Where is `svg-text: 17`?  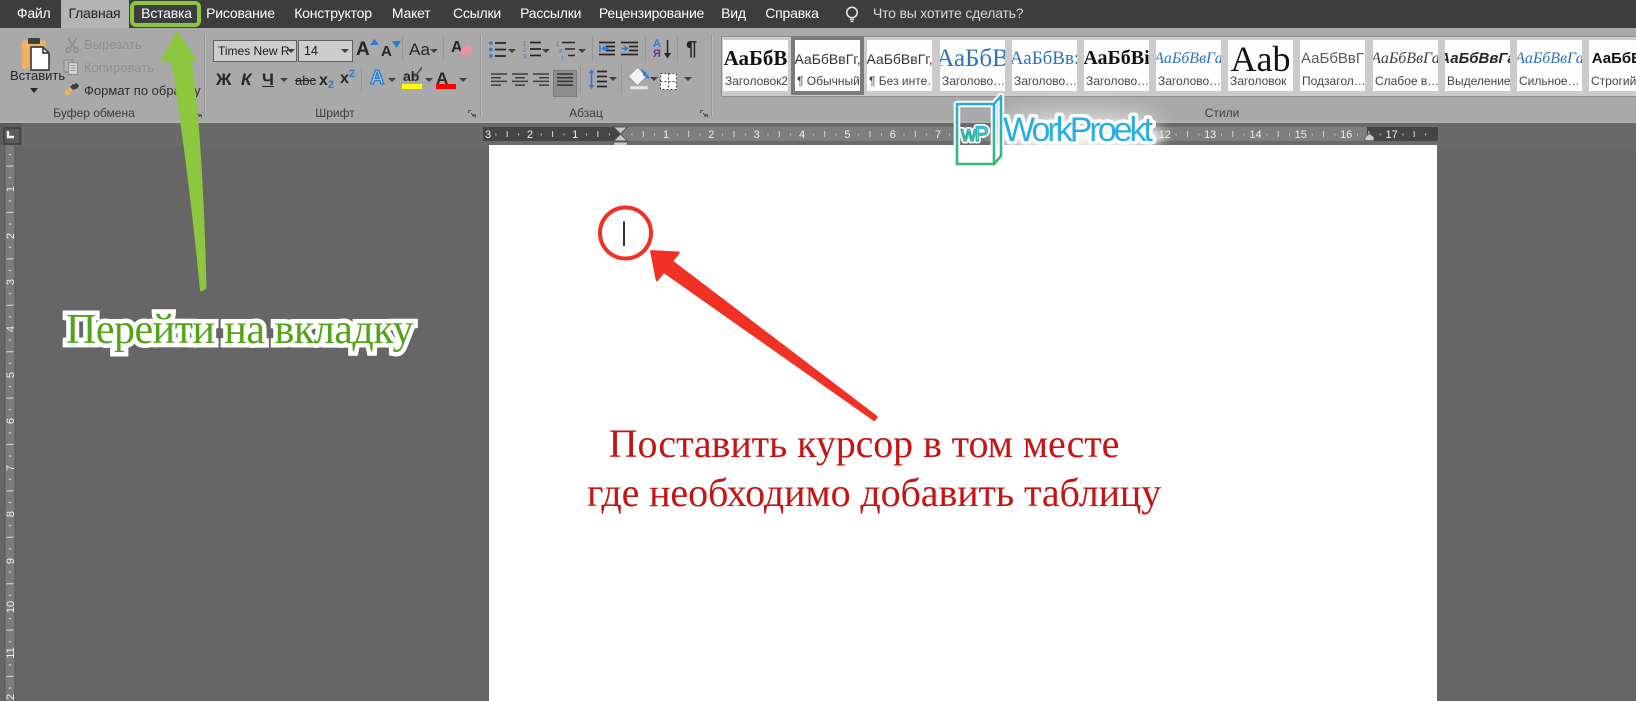 svg-text: 17 is located at coordinates (1391, 135).